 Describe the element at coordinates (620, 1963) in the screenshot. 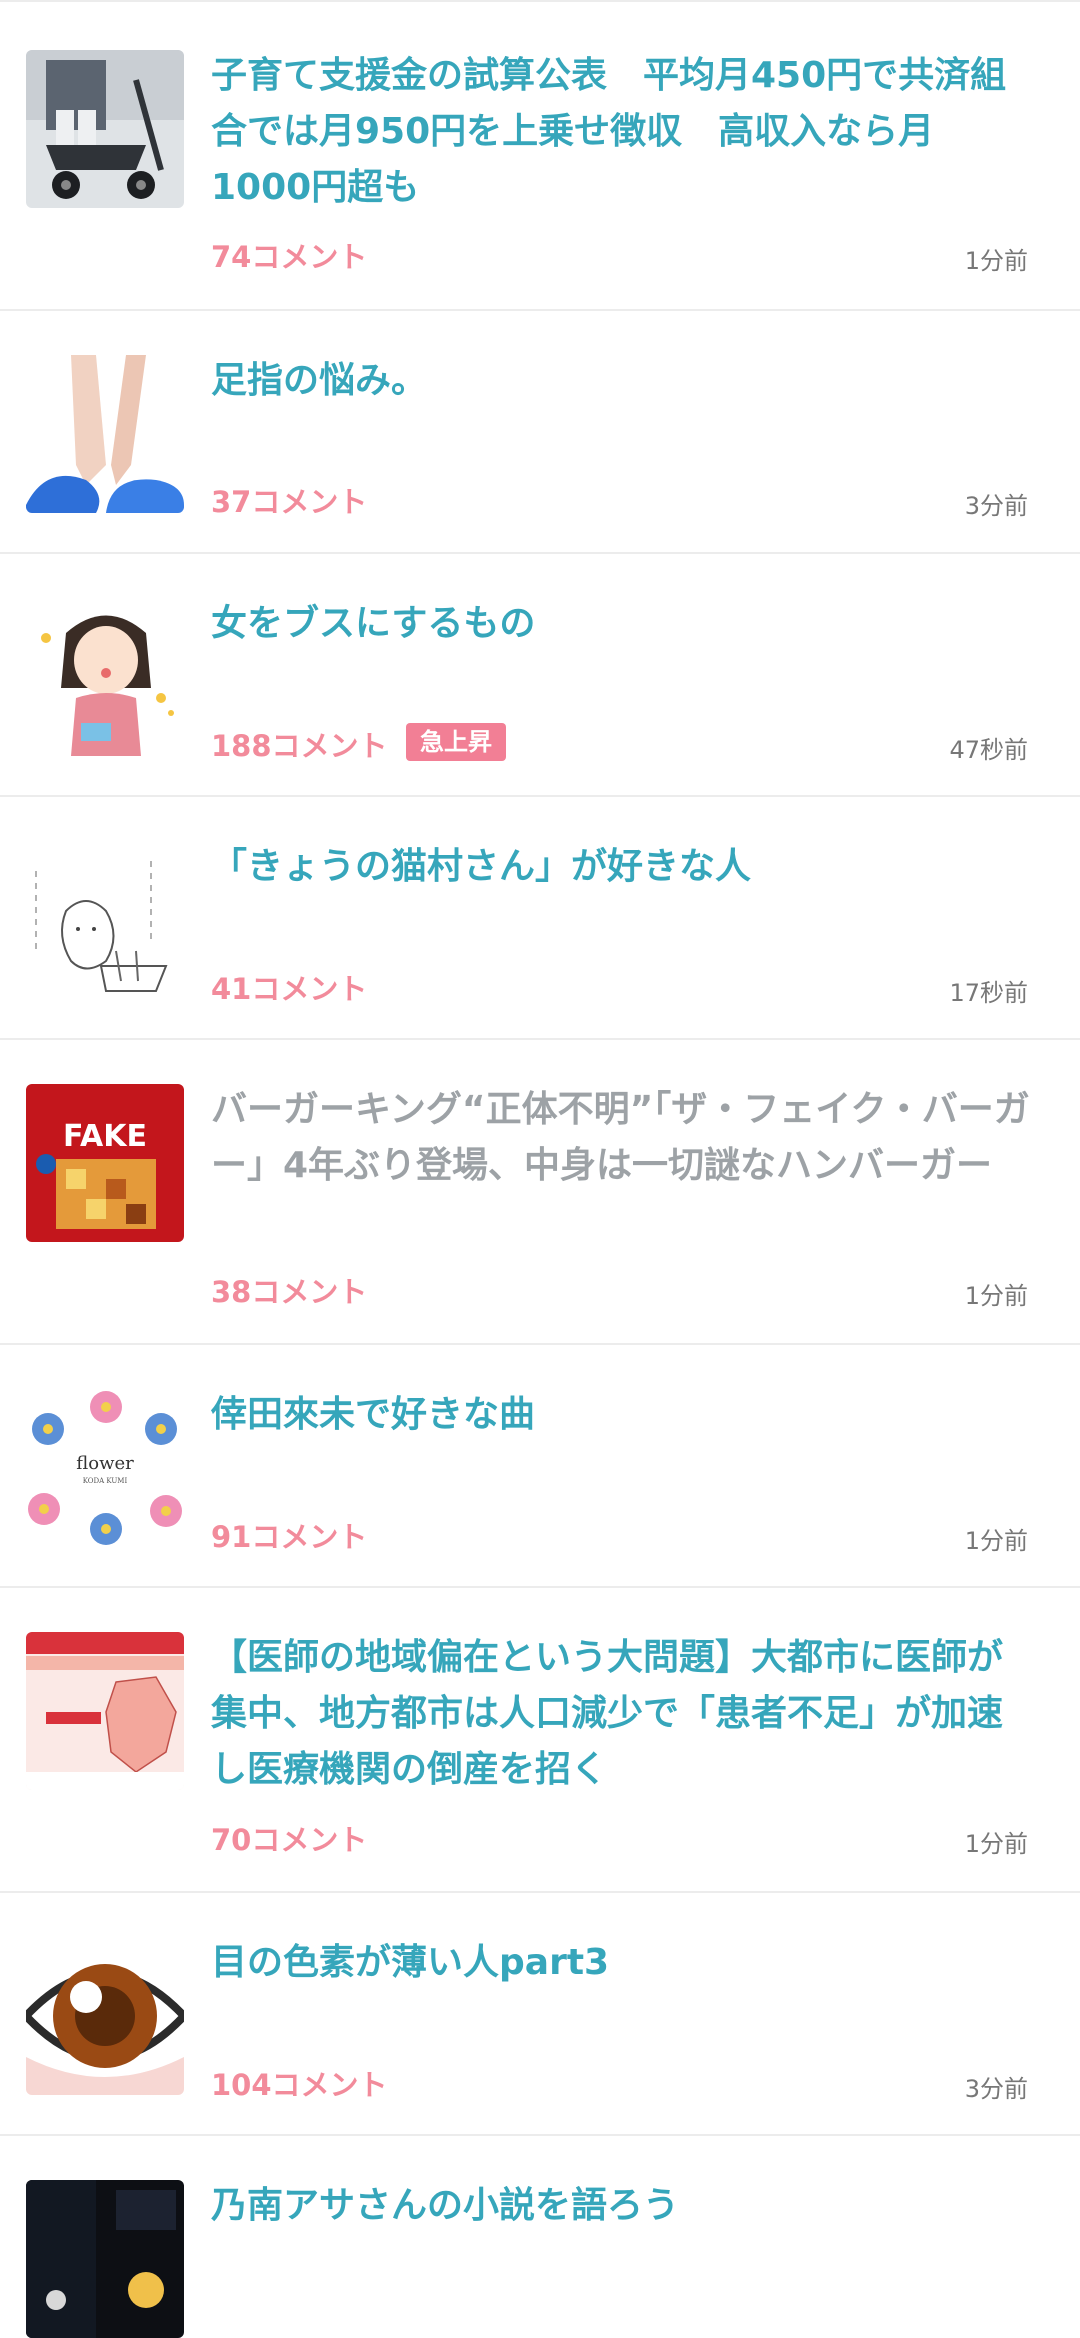

I see `topic-title: 目の色素が薄い人part3` at that location.